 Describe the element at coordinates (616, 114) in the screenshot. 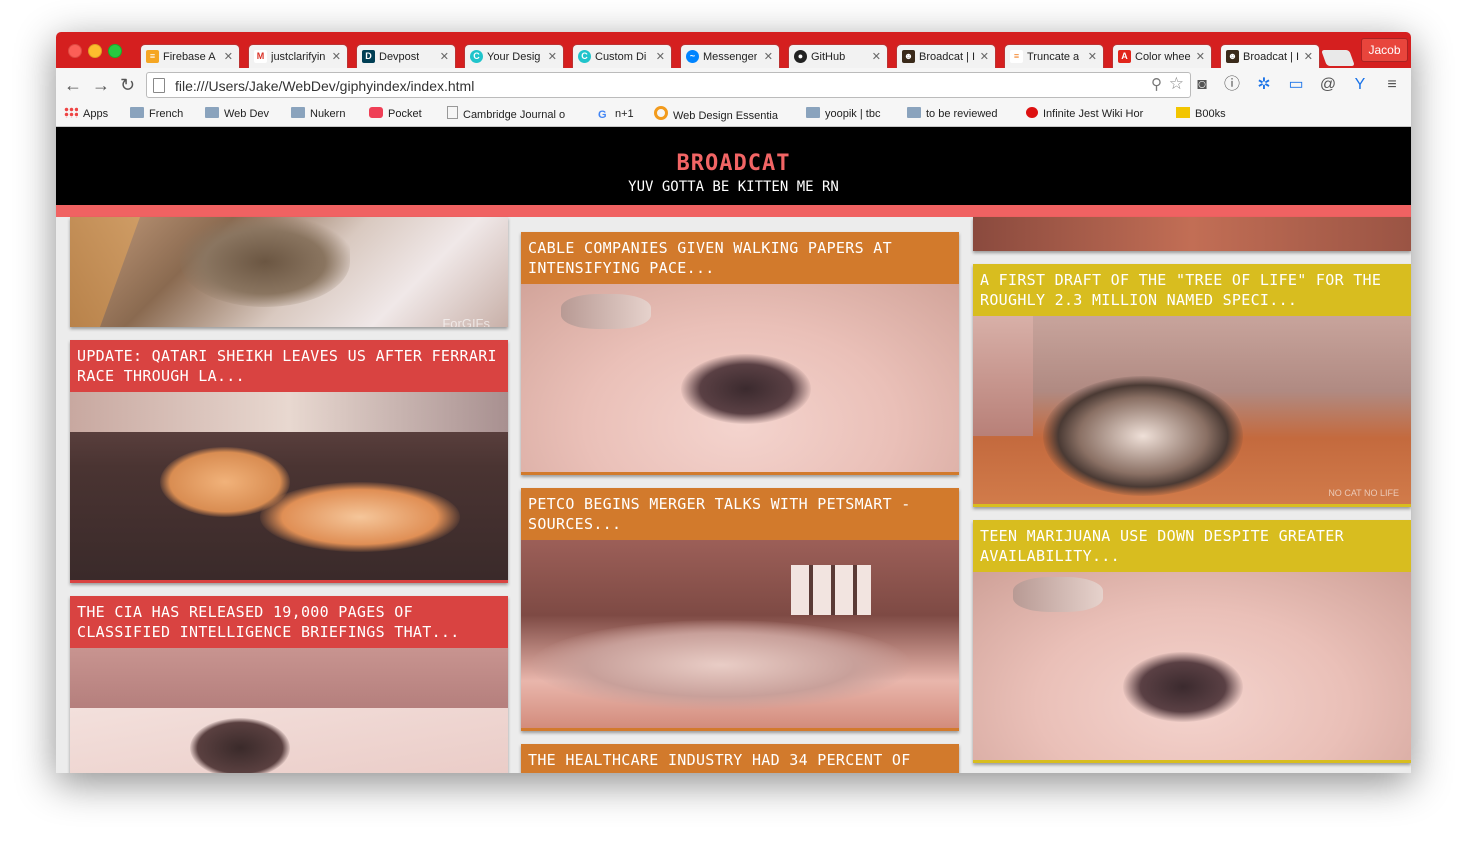

I see `bookmark-n1: Gn+1` at that location.